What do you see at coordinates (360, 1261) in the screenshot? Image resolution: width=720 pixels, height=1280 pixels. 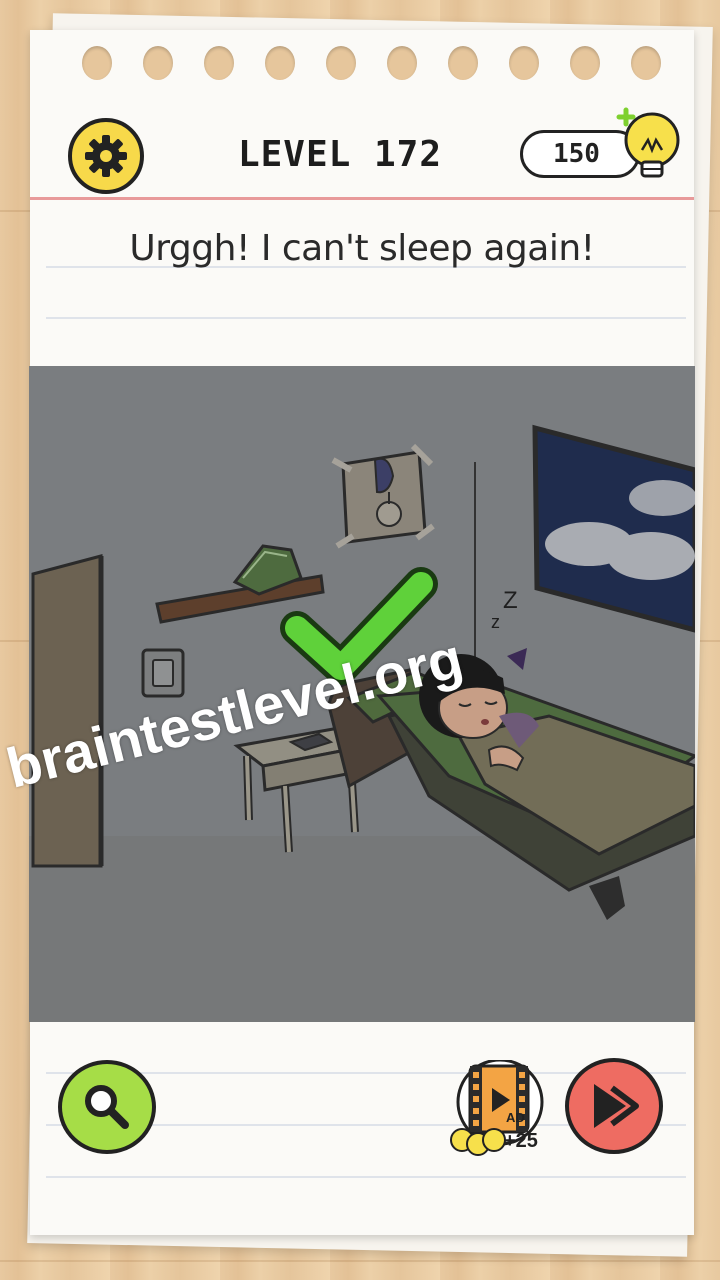 I see `wood-plank-line` at bounding box center [360, 1261].